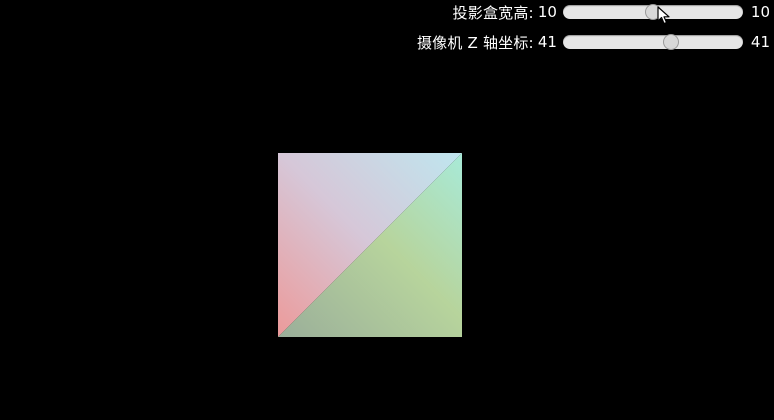 The width and height of the screenshot is (774, 420). I want to click on box-size-control: 投影盒宽高: 10 10, so click(611, 12).